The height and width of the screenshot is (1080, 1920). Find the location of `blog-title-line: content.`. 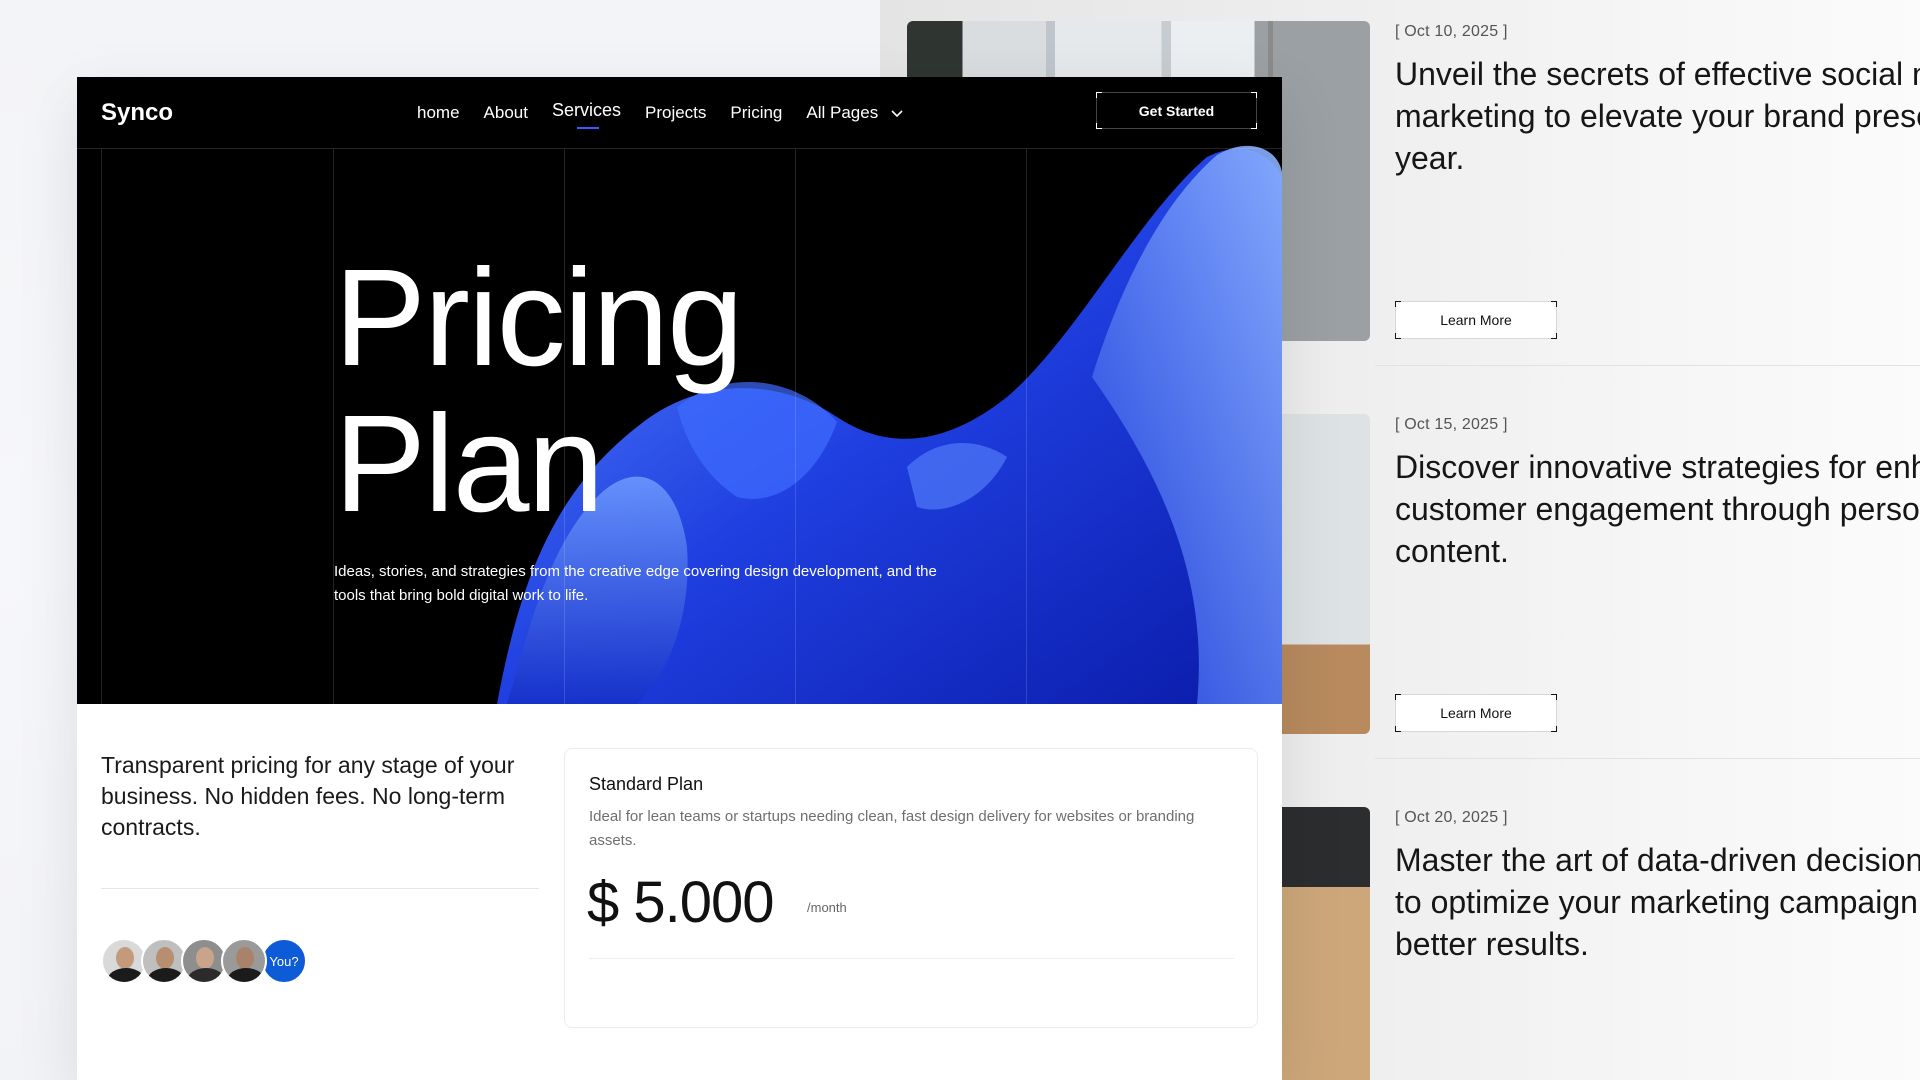

blog-title-line: content. is located at coordinates (1452, 551).